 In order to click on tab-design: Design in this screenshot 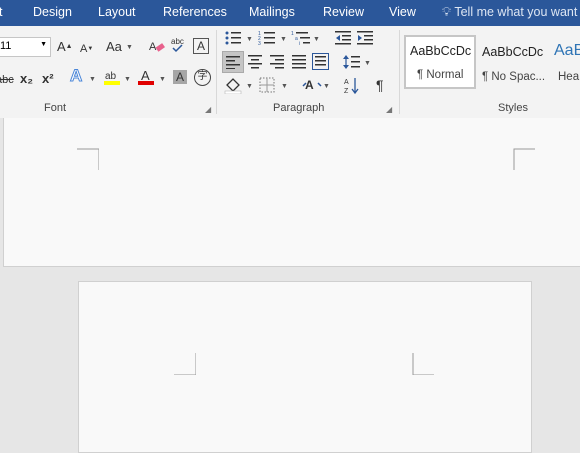, I will do `click(52, 12)`.